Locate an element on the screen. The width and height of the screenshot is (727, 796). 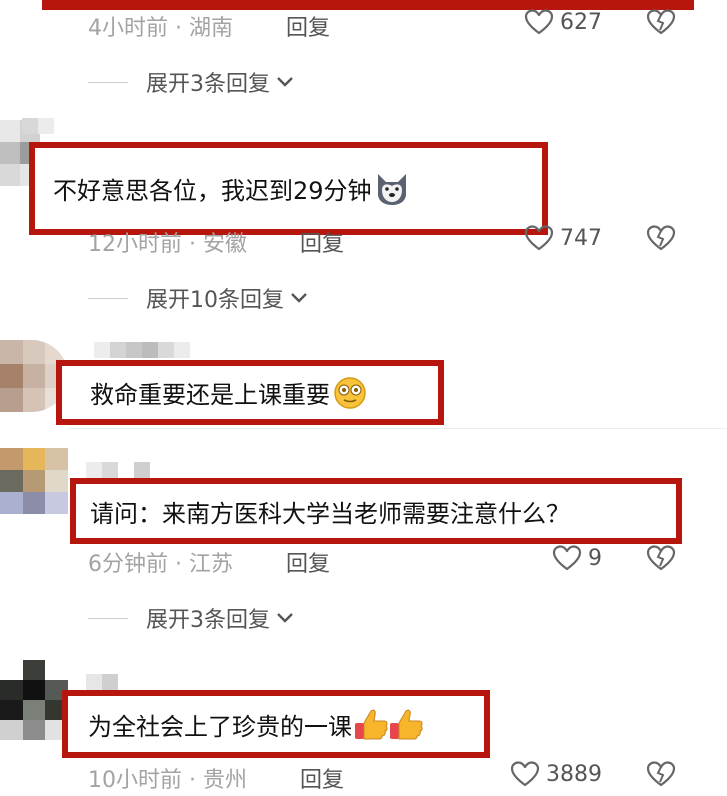
like-count: 3889 is located at coordinates (574, 774).